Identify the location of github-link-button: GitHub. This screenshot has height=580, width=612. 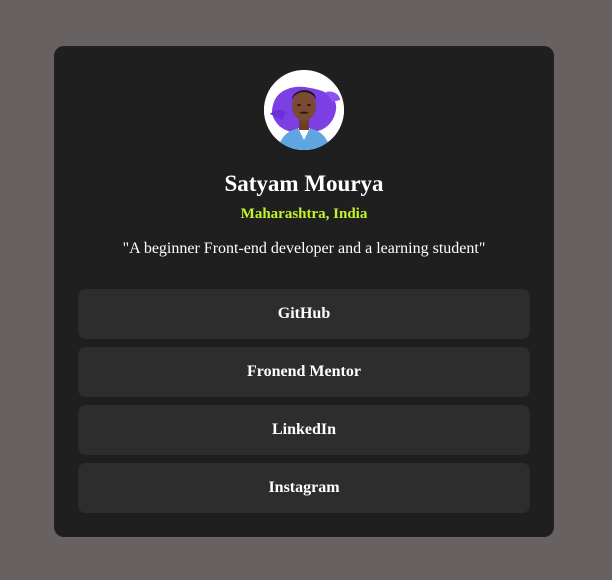
(304, 314).